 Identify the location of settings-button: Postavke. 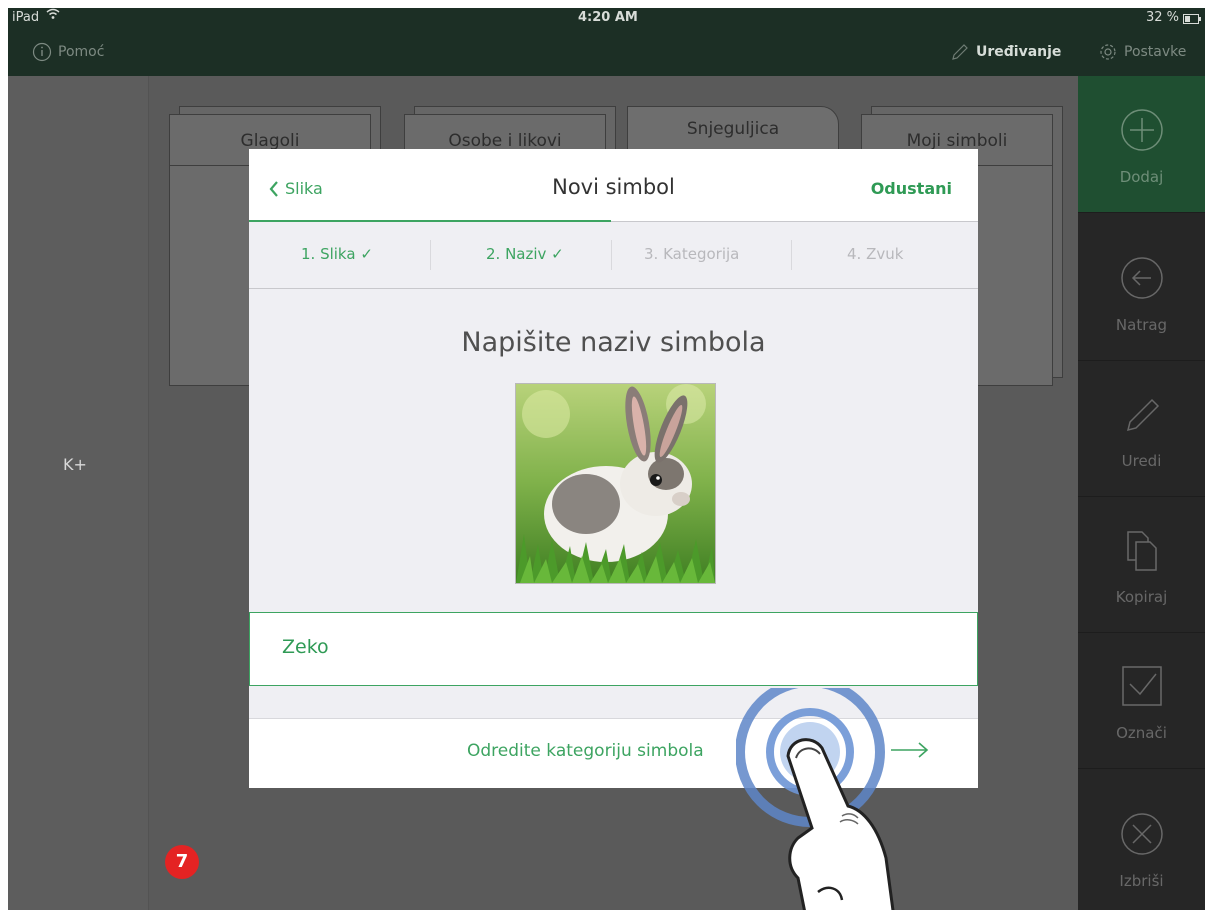
(1142, 52).